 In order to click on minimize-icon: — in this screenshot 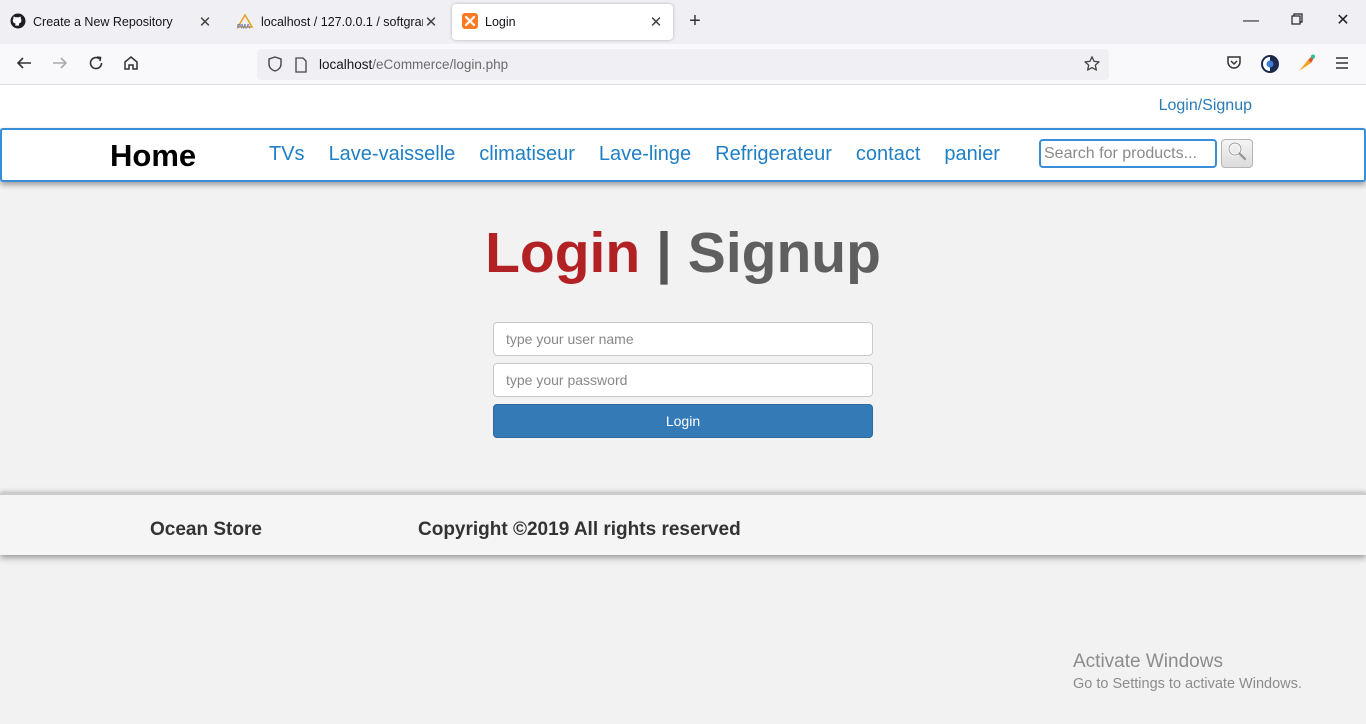, I will do `click(1251, 21)`.